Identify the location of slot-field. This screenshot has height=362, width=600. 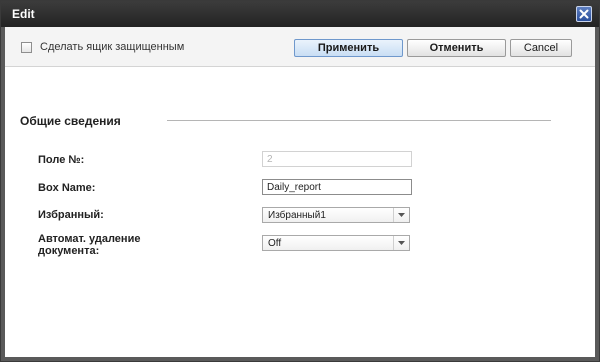
(337, 159).